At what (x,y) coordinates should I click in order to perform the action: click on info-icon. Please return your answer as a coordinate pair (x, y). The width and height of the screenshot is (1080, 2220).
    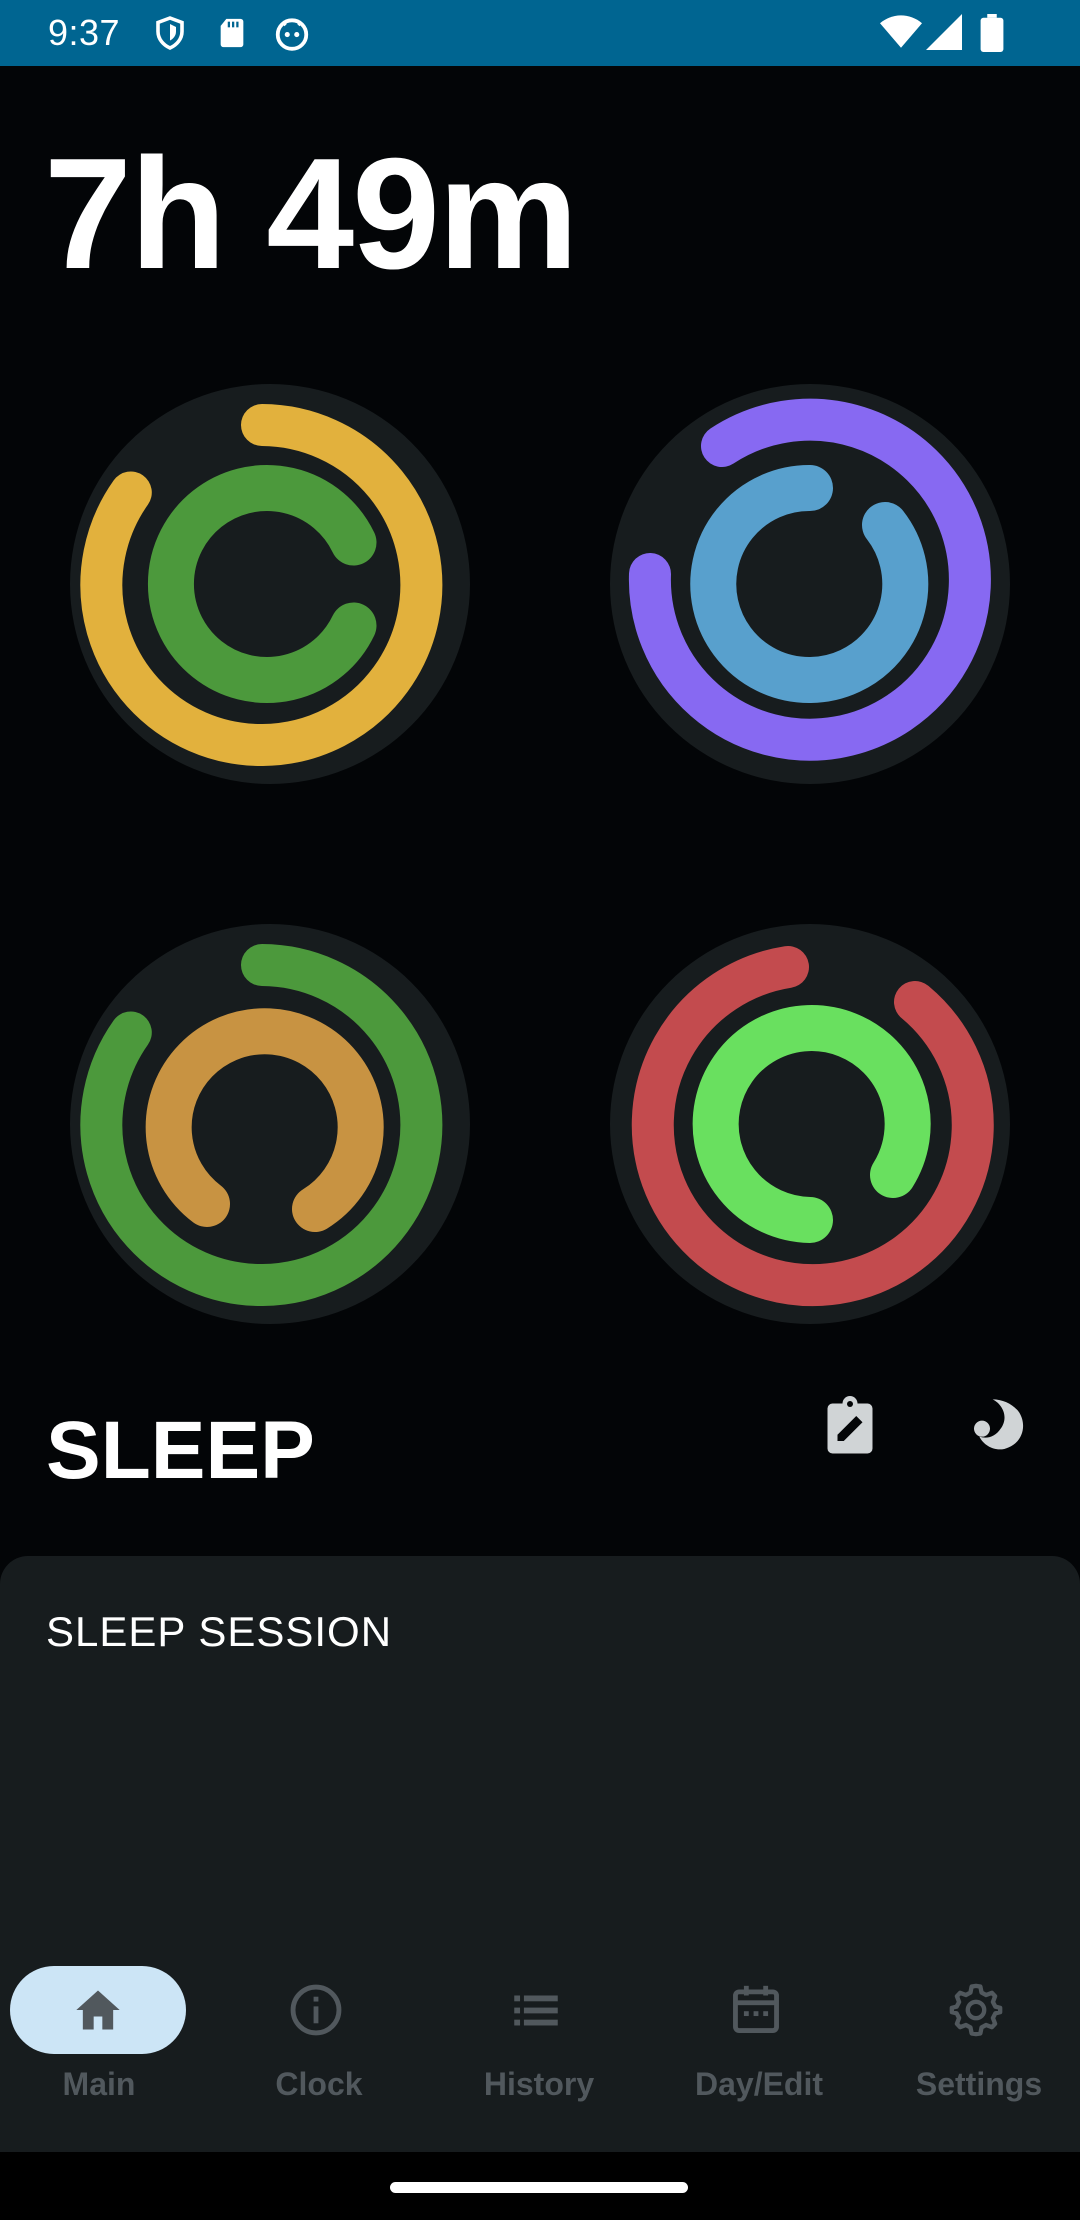
    Looking at the image, I should click on (316, 2010).